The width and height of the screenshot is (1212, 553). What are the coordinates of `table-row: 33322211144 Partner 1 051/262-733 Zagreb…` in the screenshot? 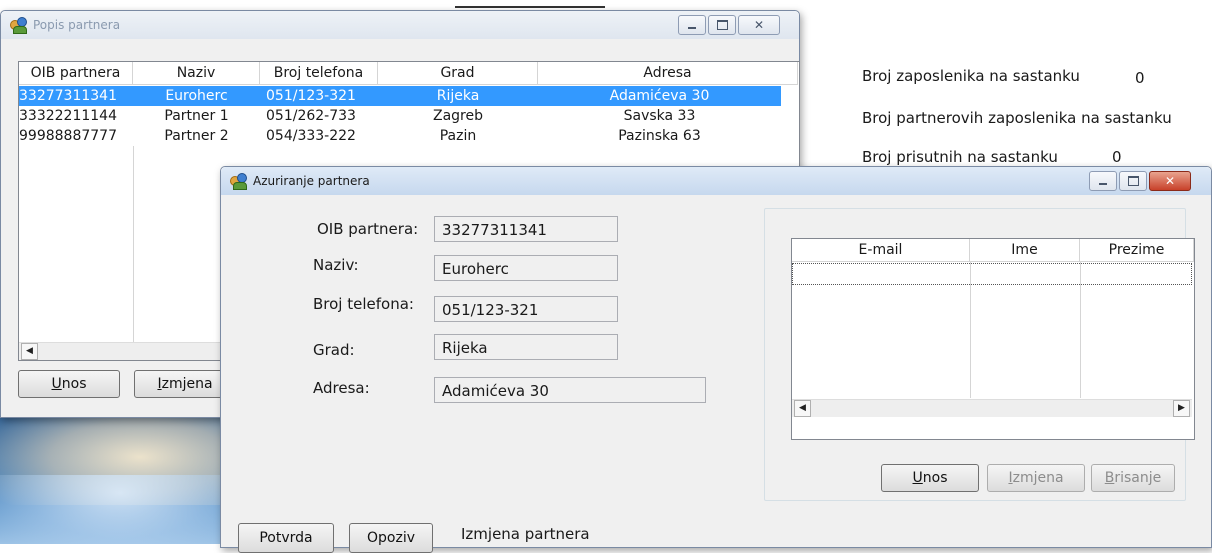 It's located at (400, 116).